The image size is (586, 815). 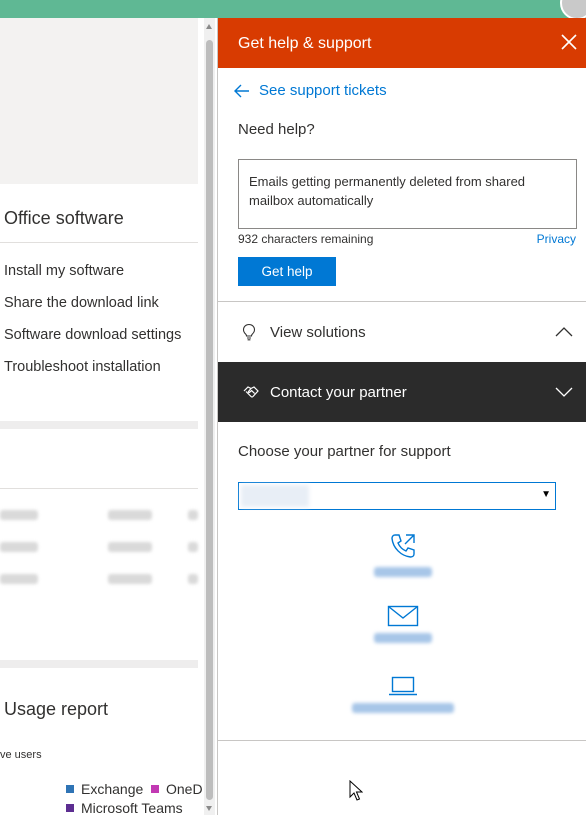 What do you see at coordinates (64, 218) in the screenshot?
I see `office-software-title: Office software` at bounding box center [64, 218].